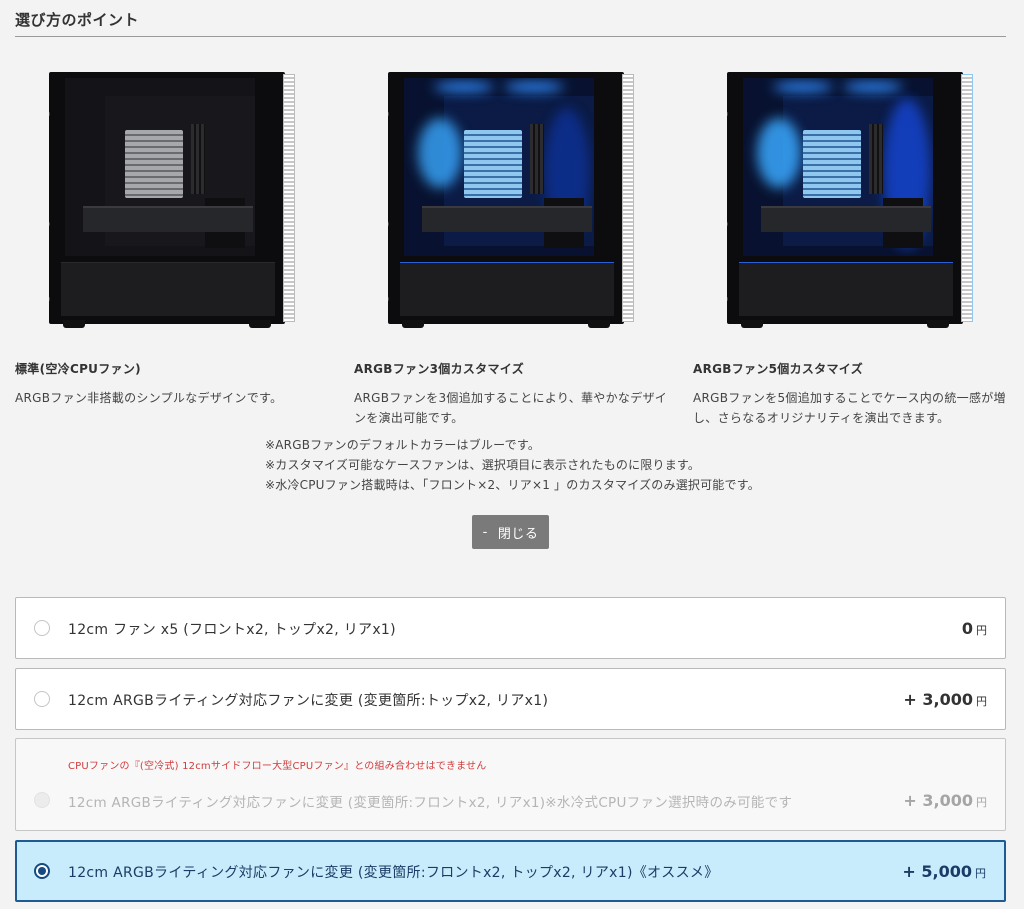  Describe the element at coordinates (149, 398) in the screenshot. I see `guide-description: ARGBファン非搭載のシンプルなデザインです。` at that location.